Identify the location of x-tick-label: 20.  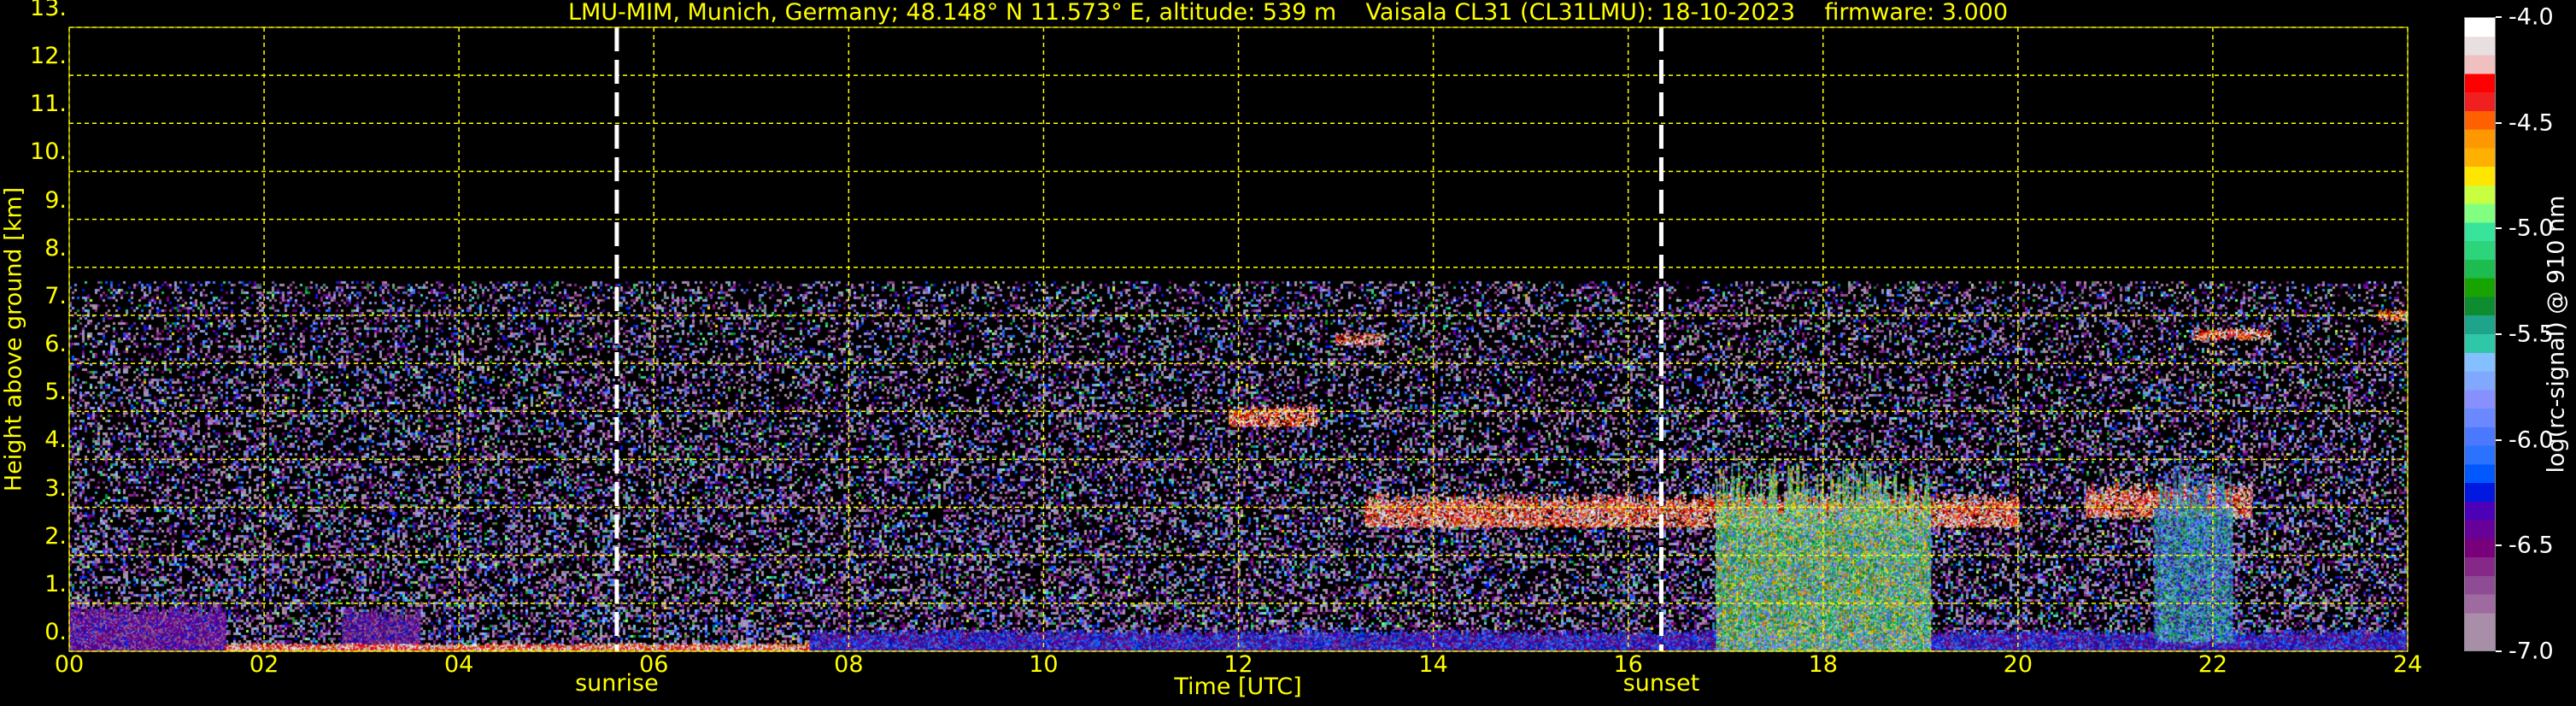
(2018, 664).